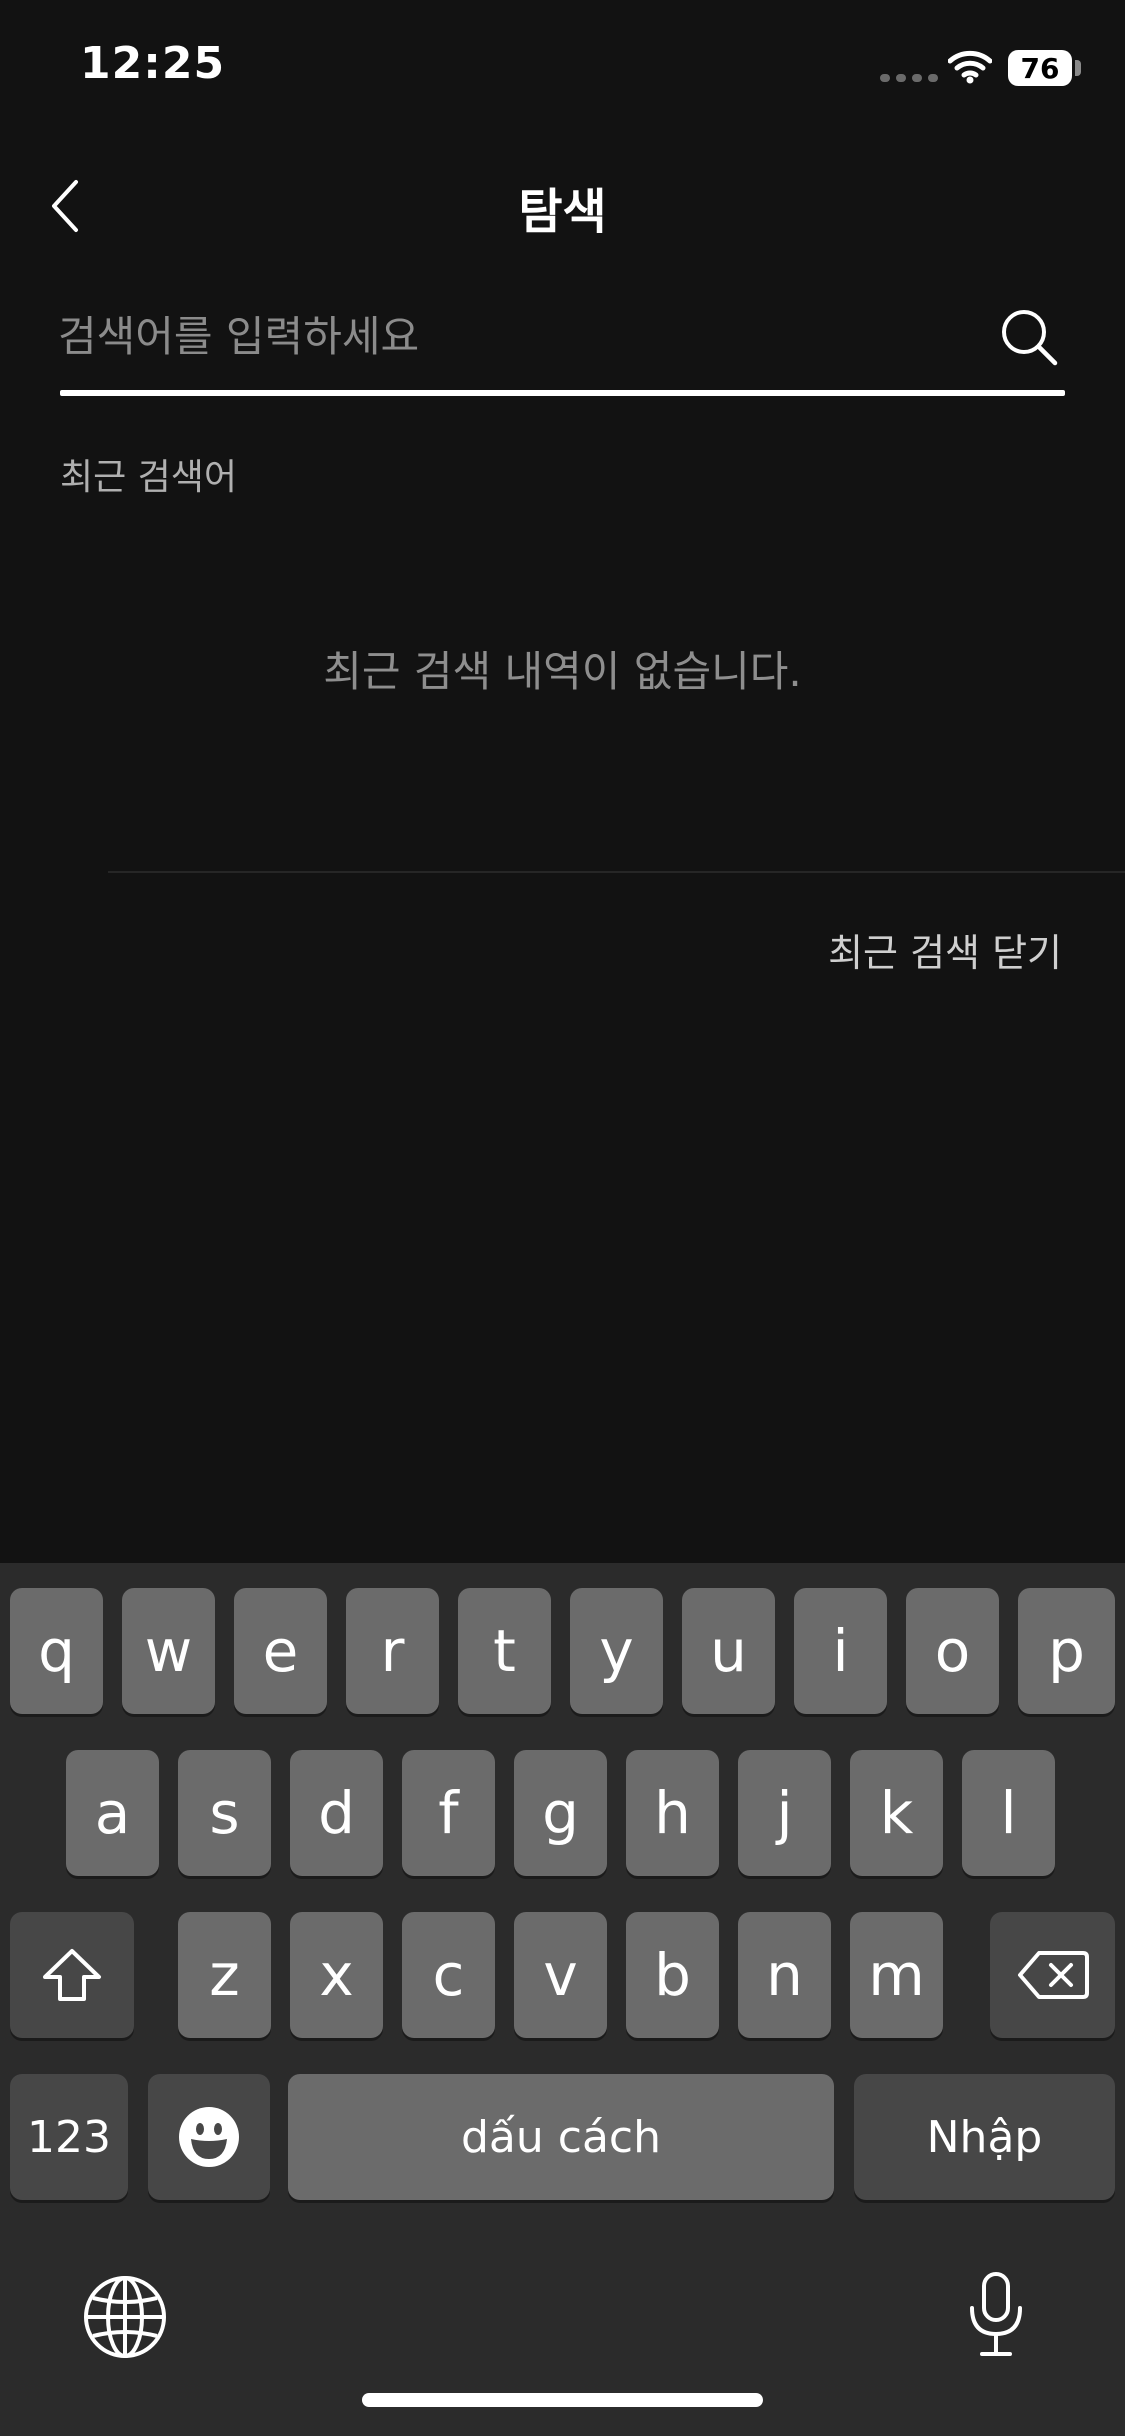 The height and width of the screenshot is (2436, 1125). What do you see at coordinates (996, 2315) in the screenshot?
I see `microphone-icon` at bounding box center [996, 2315].